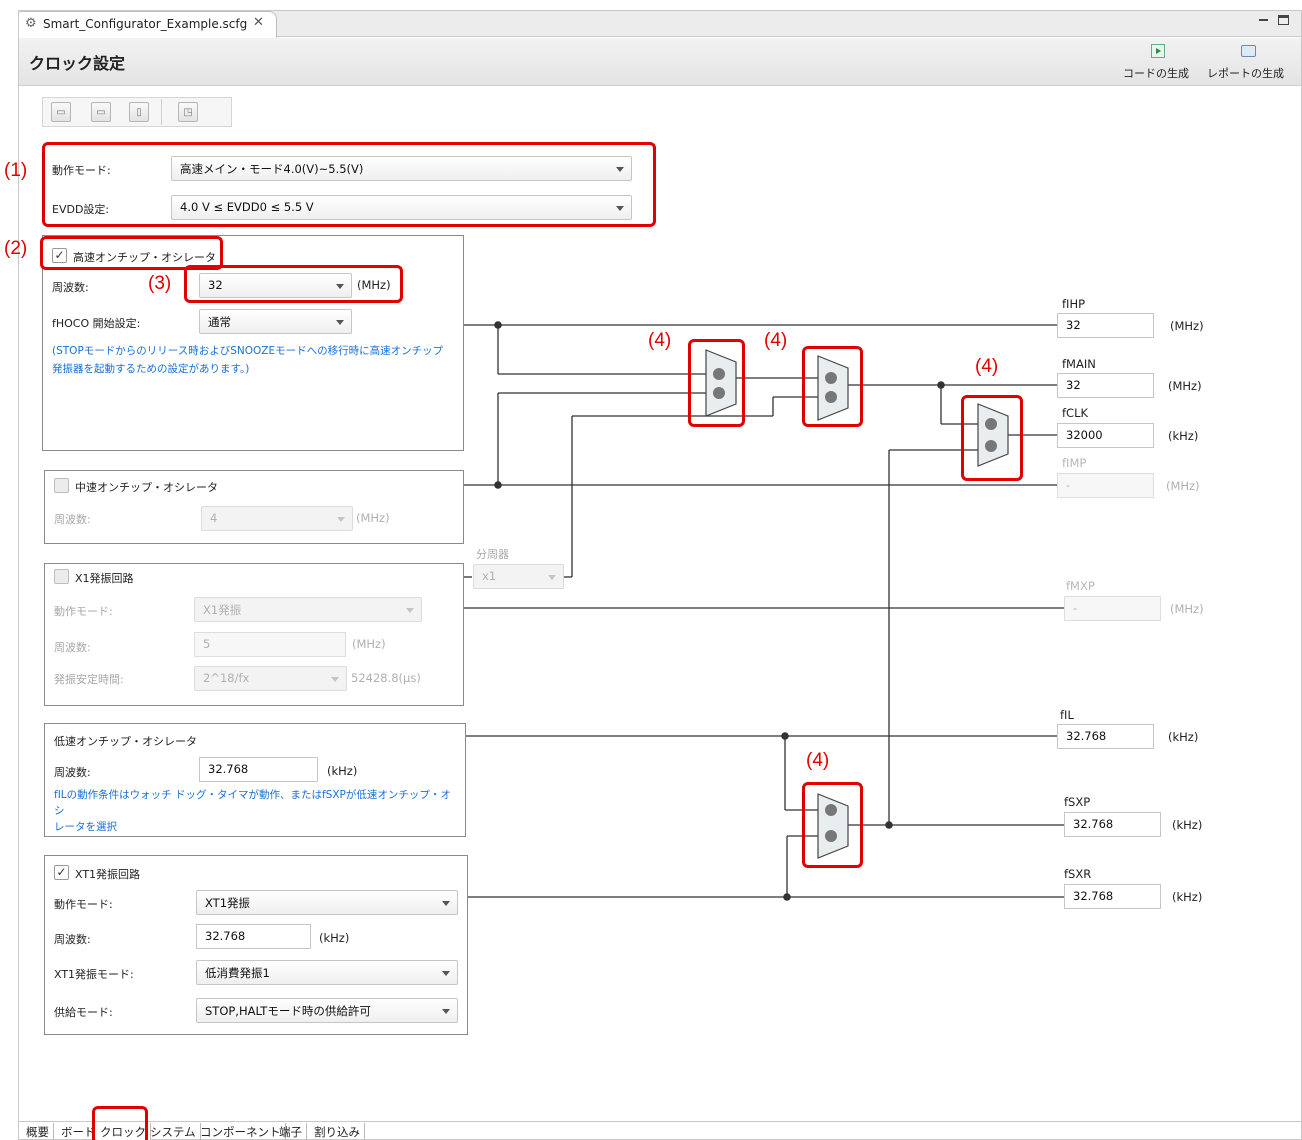 The image size is (1302, 1140). Describe the element at coordinates (173, 1131) in the screenshot. I see `tab-system: システム` at that location.